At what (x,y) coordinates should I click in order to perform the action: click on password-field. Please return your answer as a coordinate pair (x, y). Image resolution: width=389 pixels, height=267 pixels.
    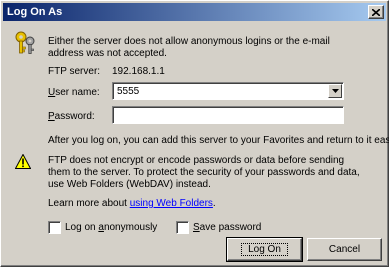
    Looking at the image, I should click on (228, 115).